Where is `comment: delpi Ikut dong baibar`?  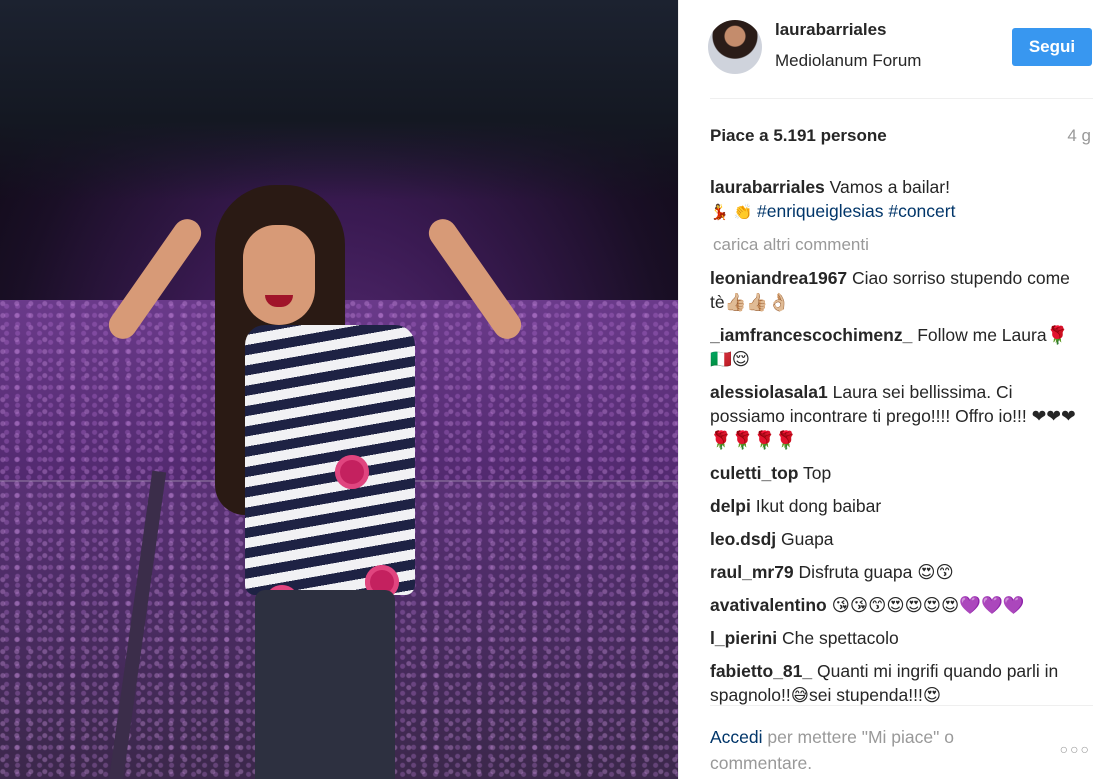 comment: delpi Ikut dong baibar is located at coordinates (897, 506).